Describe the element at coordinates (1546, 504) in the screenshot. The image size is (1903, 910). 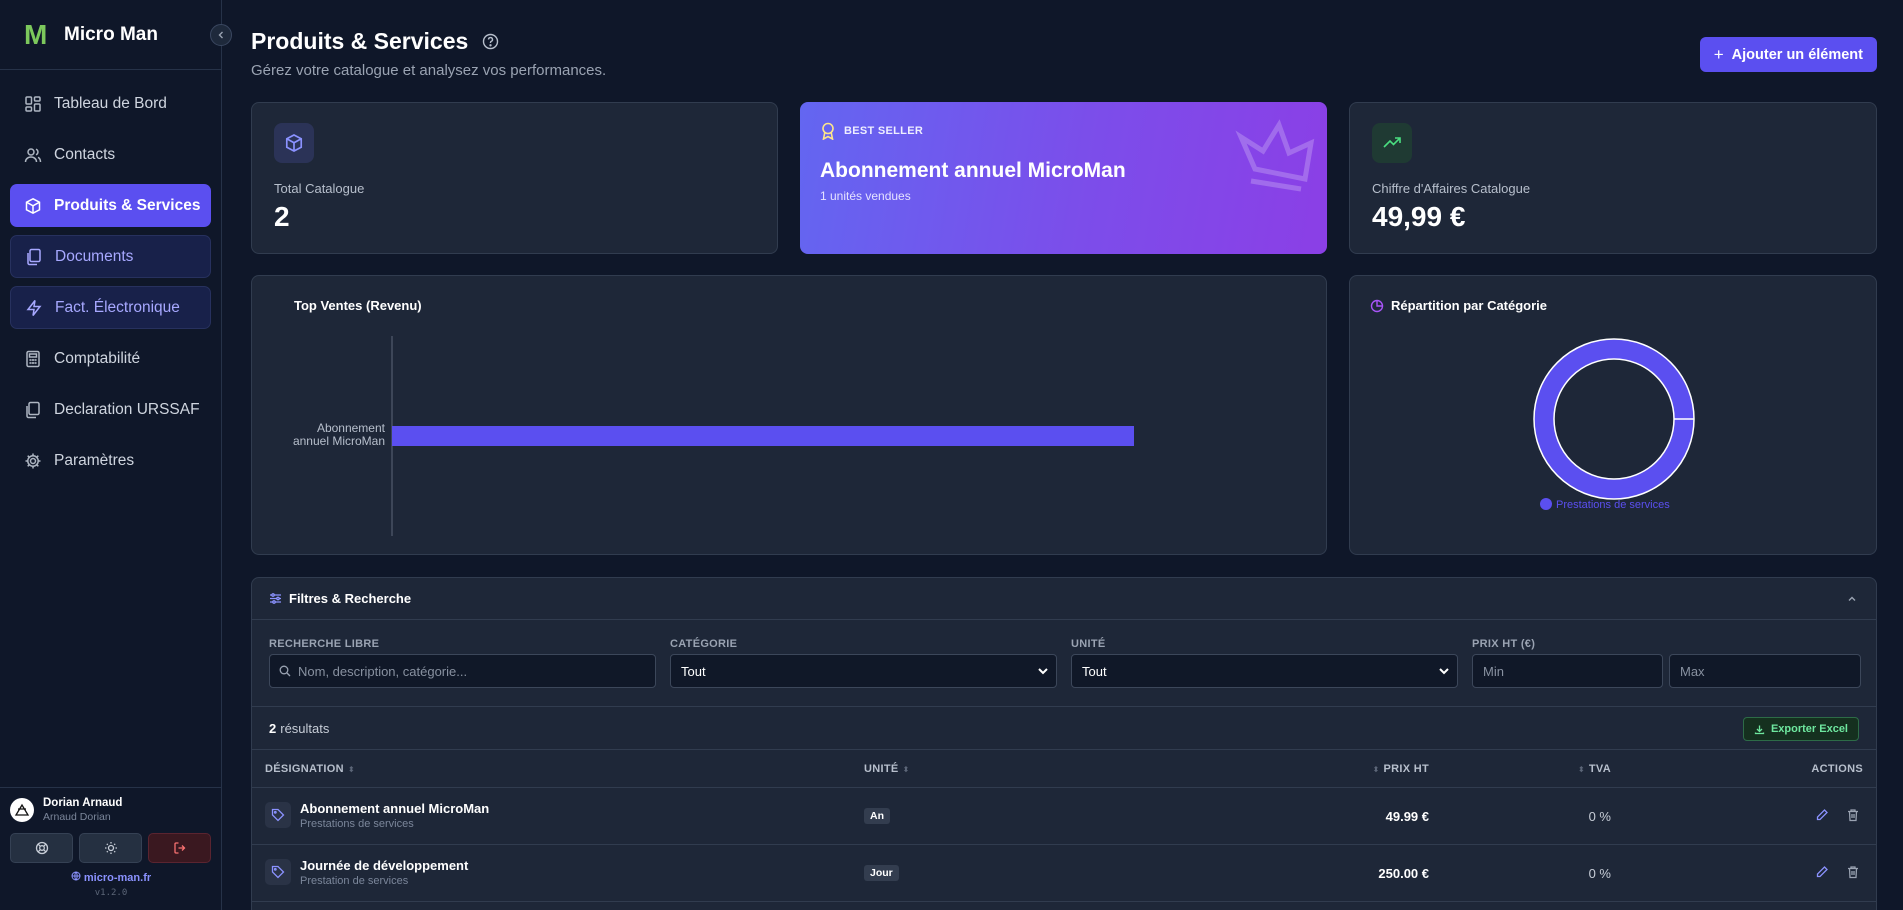
I see `legend-swatch` at that location.